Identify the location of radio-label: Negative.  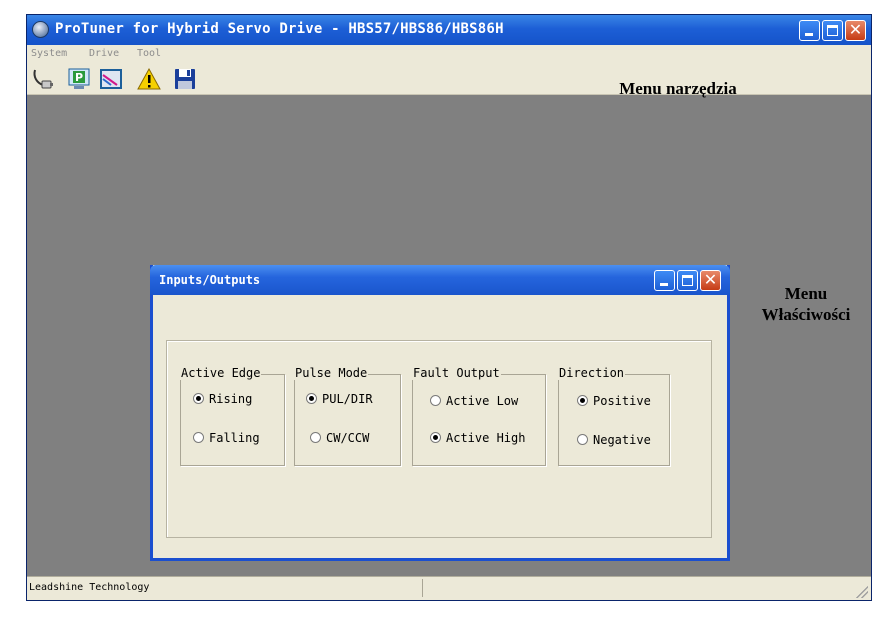
(622, 440).